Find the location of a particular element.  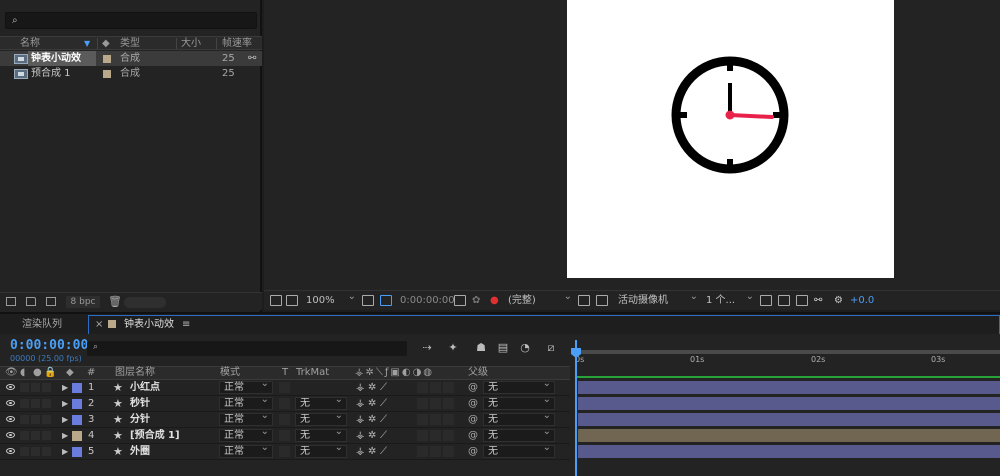

layer-row: ▶ 2 ★ 秒针 正常 无 ⚶✲ ⟋ @ 无 is located at coordinates (285, 403).